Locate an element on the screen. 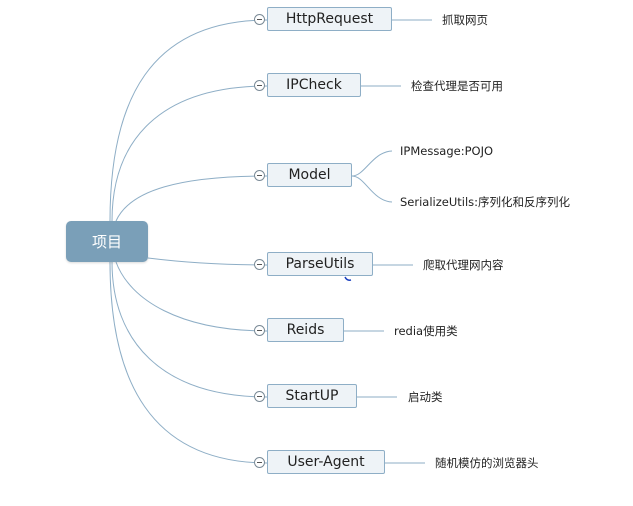  topic-parseutils: ParseUtils is located at coordinates (320, 264).